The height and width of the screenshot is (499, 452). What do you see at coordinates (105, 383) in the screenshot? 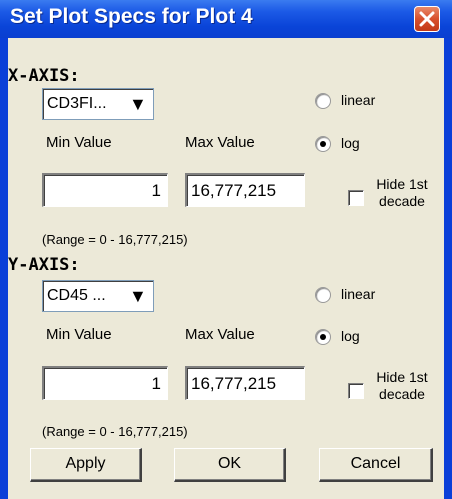
I see `y-min-field: 1` at bounding box center [105, 383].